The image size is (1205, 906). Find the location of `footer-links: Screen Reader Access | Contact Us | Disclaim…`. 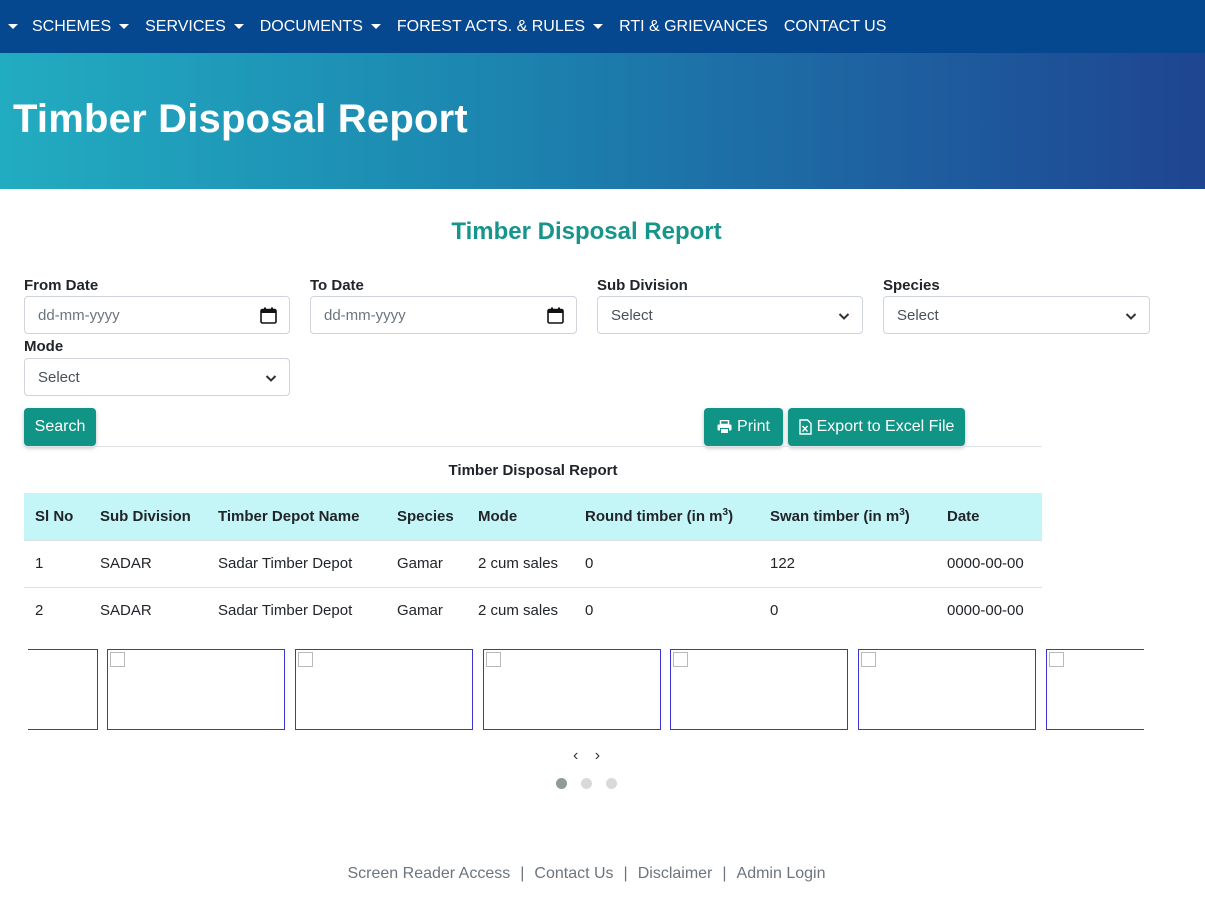

footer-links: Screen Reader Access | Contact Us | Disclaim… is located at coordinates (586, 874).